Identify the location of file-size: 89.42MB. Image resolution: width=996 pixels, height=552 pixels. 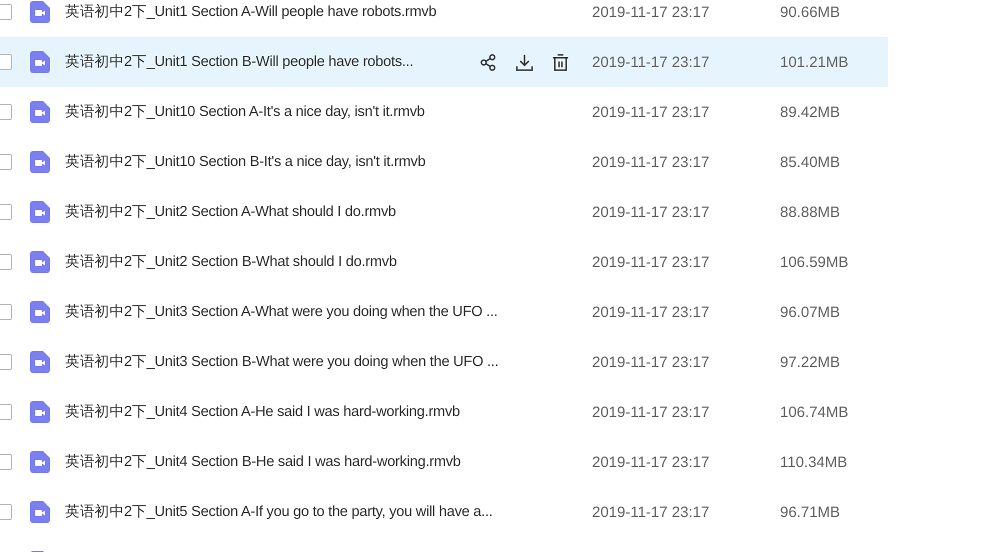
(810, 112).